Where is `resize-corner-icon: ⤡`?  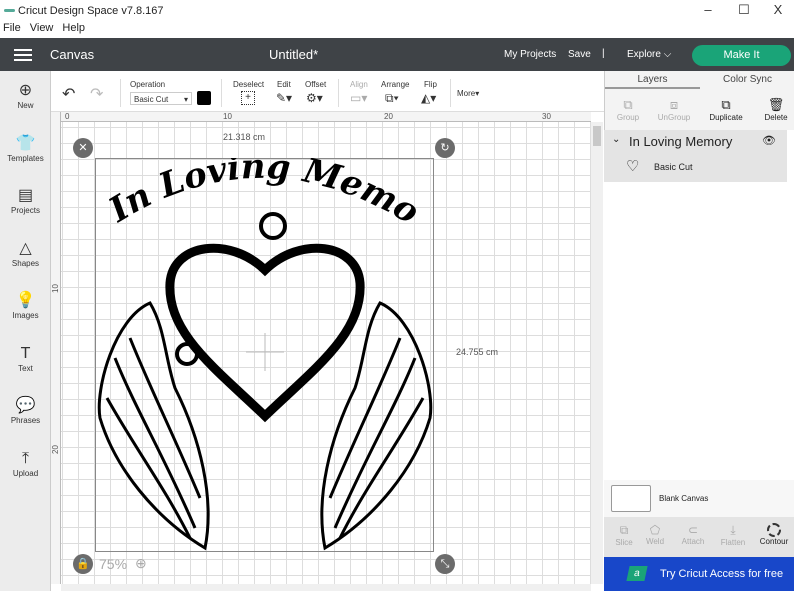
resize-corner-icon: ⤡ is located at coordinates (445, 564).